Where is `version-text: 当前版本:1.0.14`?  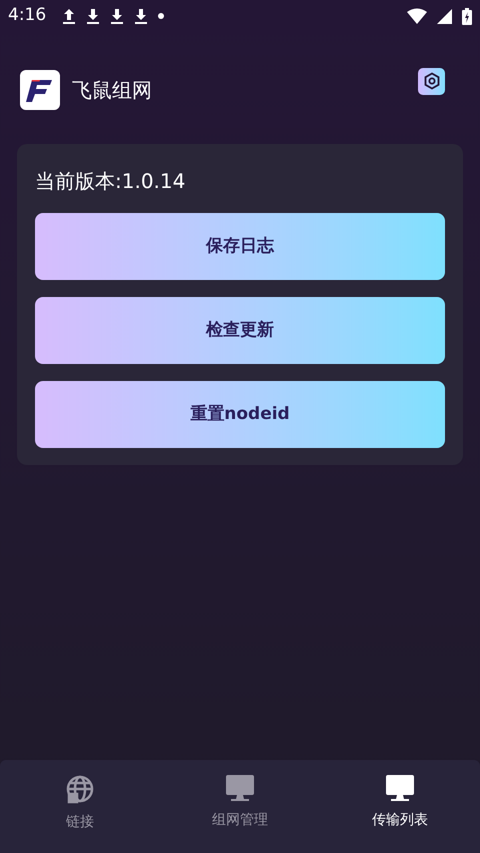 version-text: 当前版本:1.0.14 is located at coordinates (110, 181).